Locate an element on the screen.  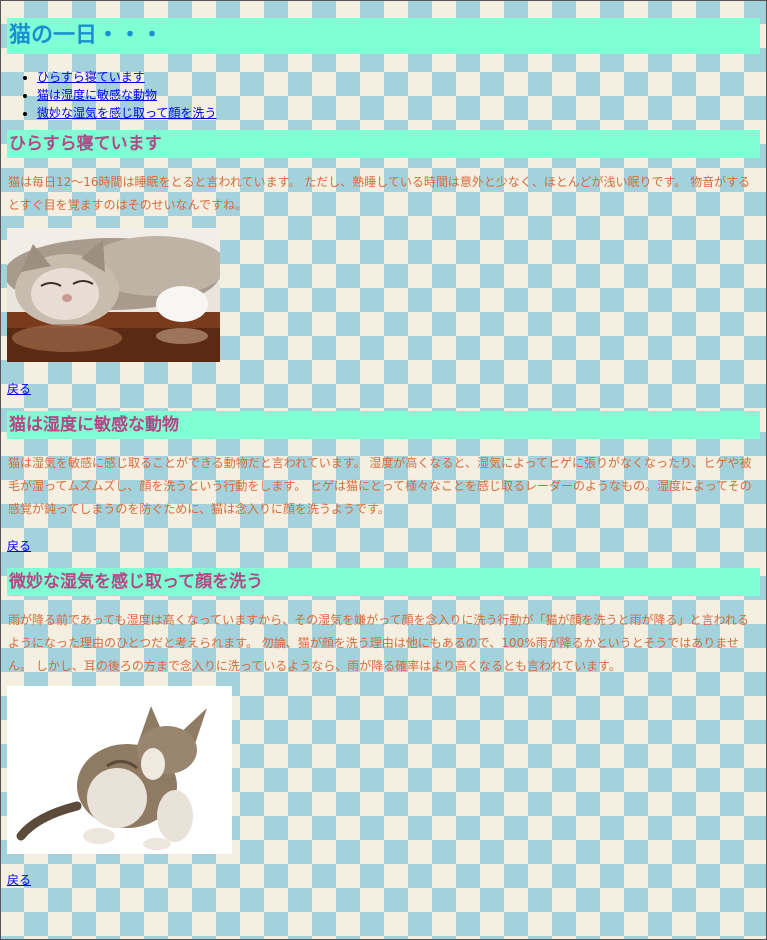
toc-link-face-washing: 微妙な湿気を感じ取って顔を洗う is located at coordinates (126, 113).